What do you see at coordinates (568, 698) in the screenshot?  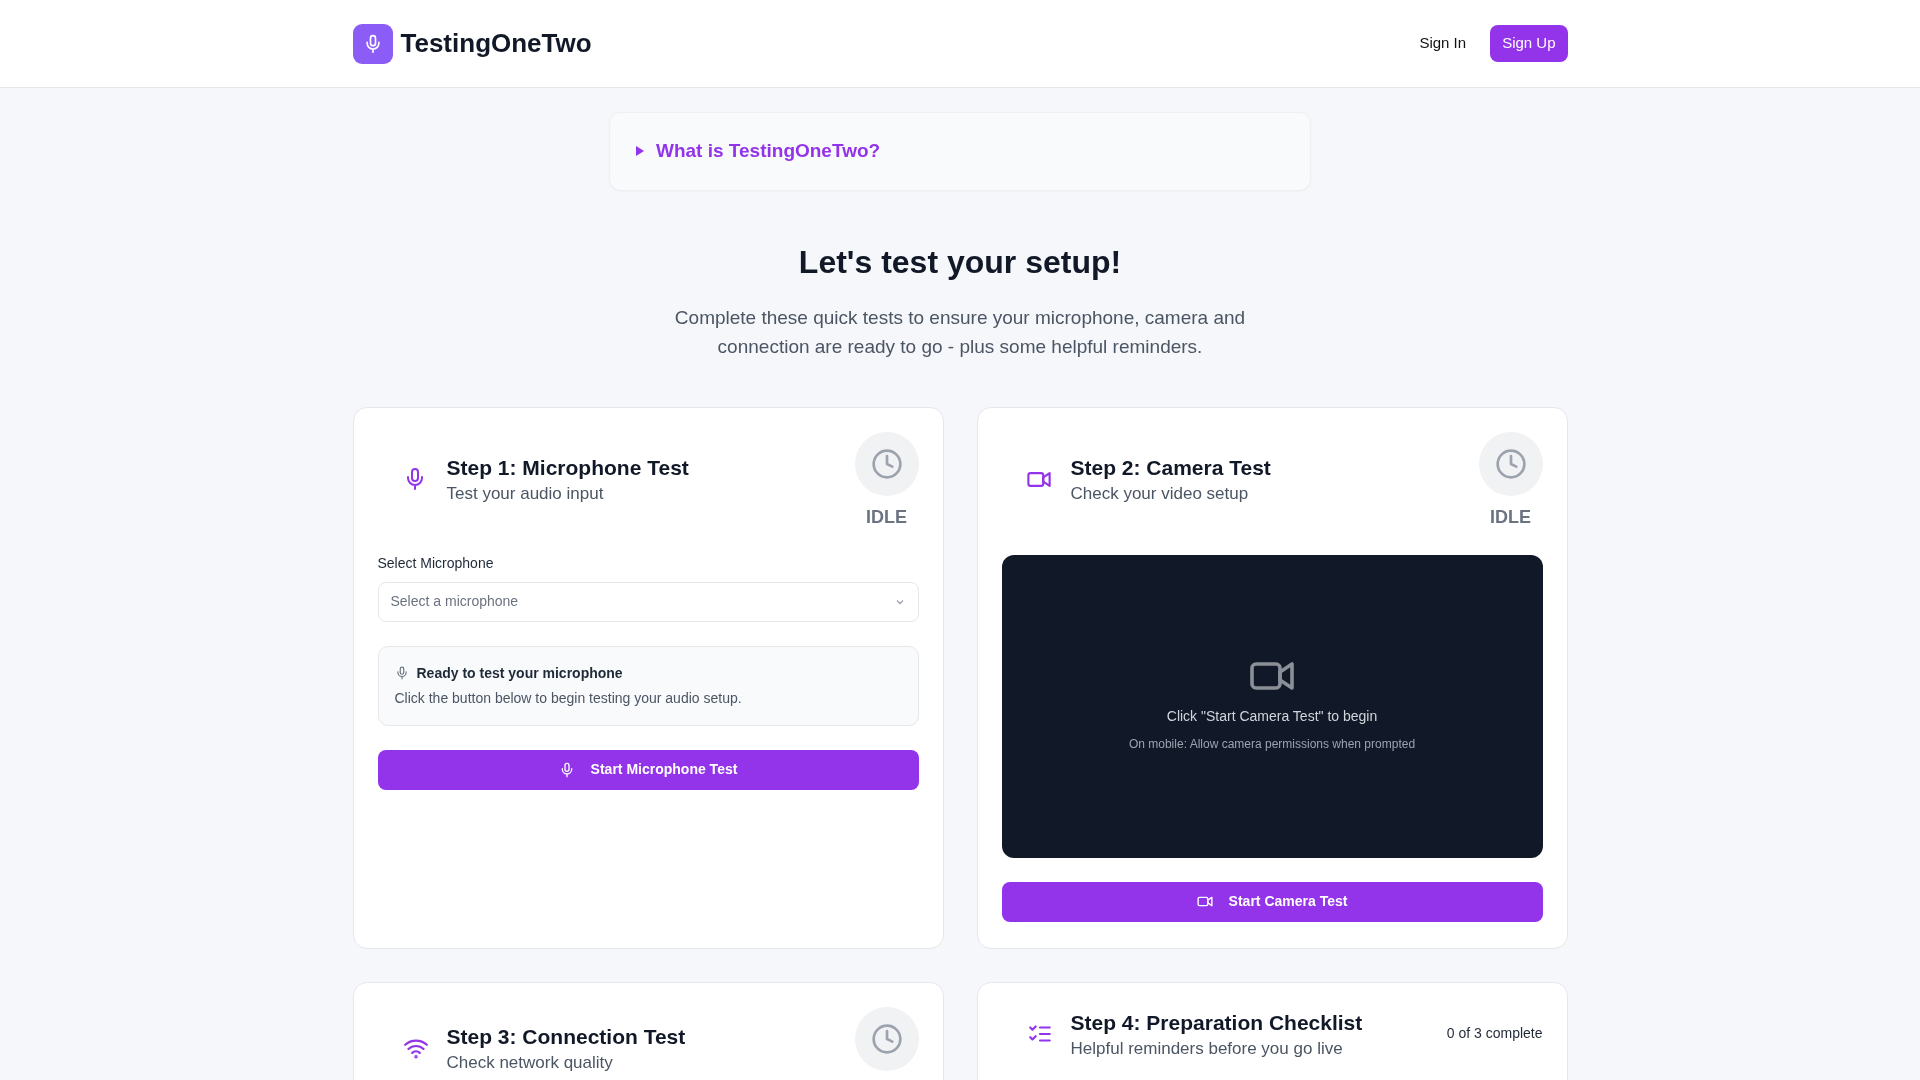 I see `info-text: Click the button below to begin testing your audio setup.` at bounding box center [568, 698].